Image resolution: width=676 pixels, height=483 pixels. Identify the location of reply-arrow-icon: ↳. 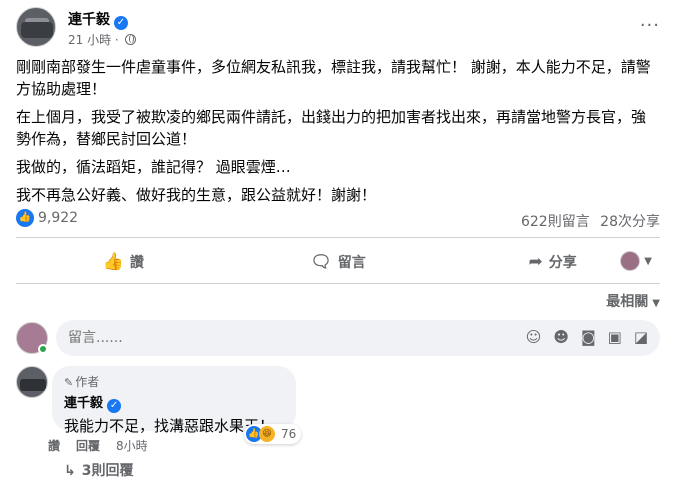
(70, 471).